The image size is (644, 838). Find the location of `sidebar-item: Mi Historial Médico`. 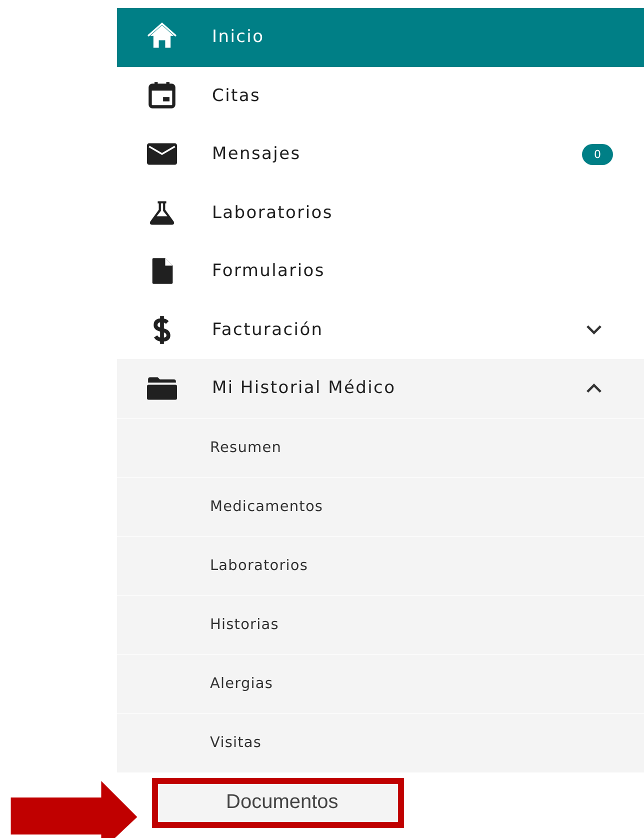

sidebar-item: Mi Historial Médico is located at coordinates (380, 388).